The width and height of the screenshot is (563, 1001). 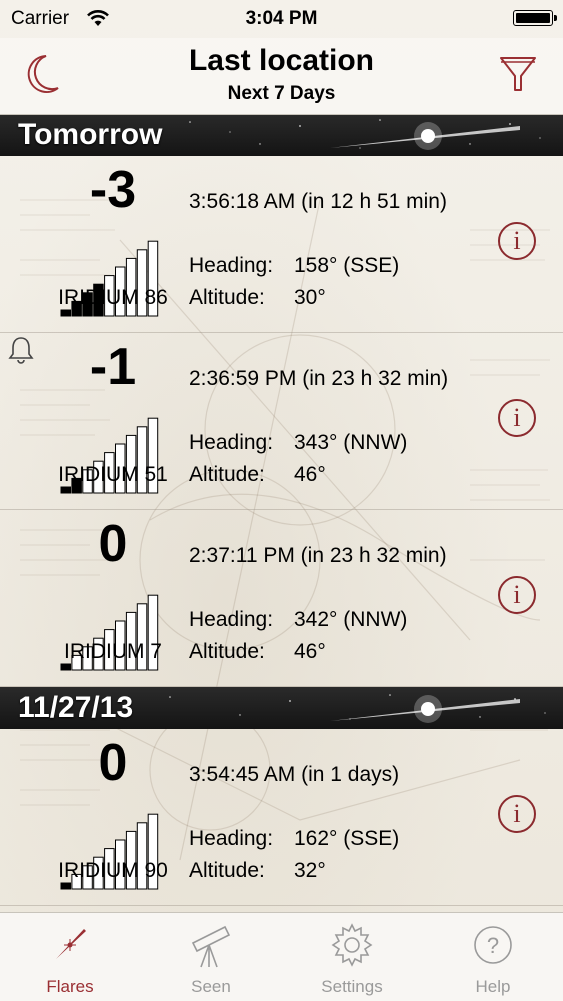 I want to click on heading-line: Heading: 158° (SSE), so click(x=294, y=266).